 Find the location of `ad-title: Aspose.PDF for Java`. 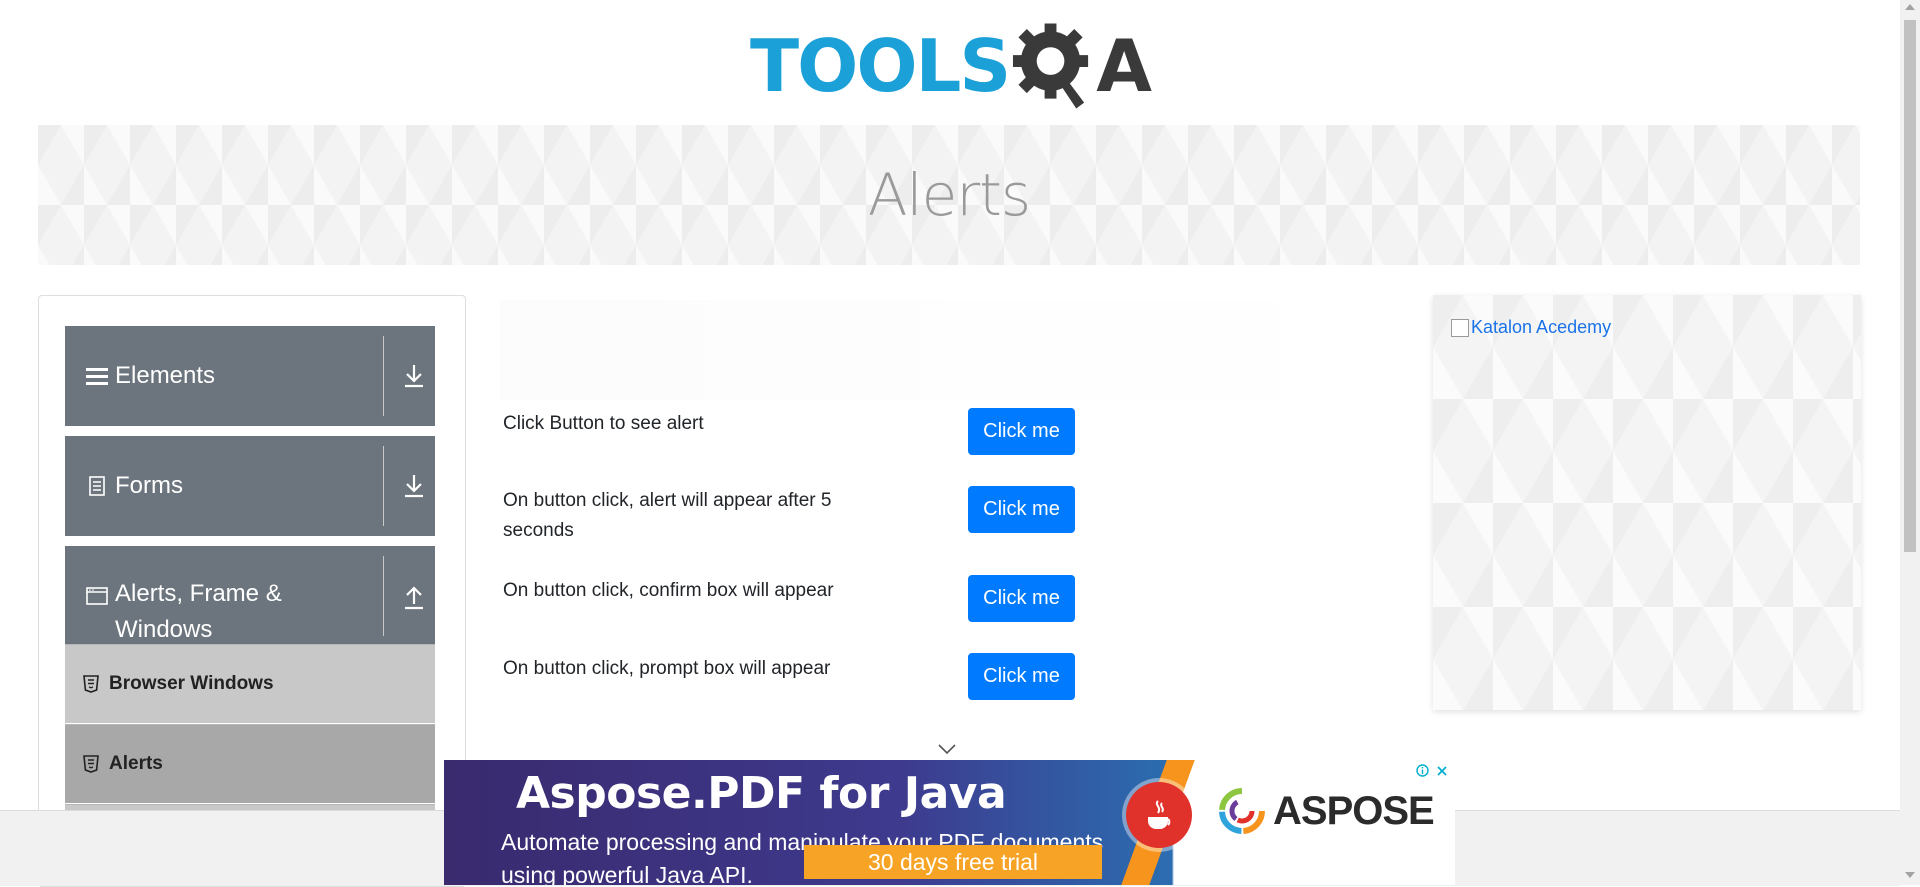

ad-title: Aspose.PDF for Java is located at coordinates (761, 793).